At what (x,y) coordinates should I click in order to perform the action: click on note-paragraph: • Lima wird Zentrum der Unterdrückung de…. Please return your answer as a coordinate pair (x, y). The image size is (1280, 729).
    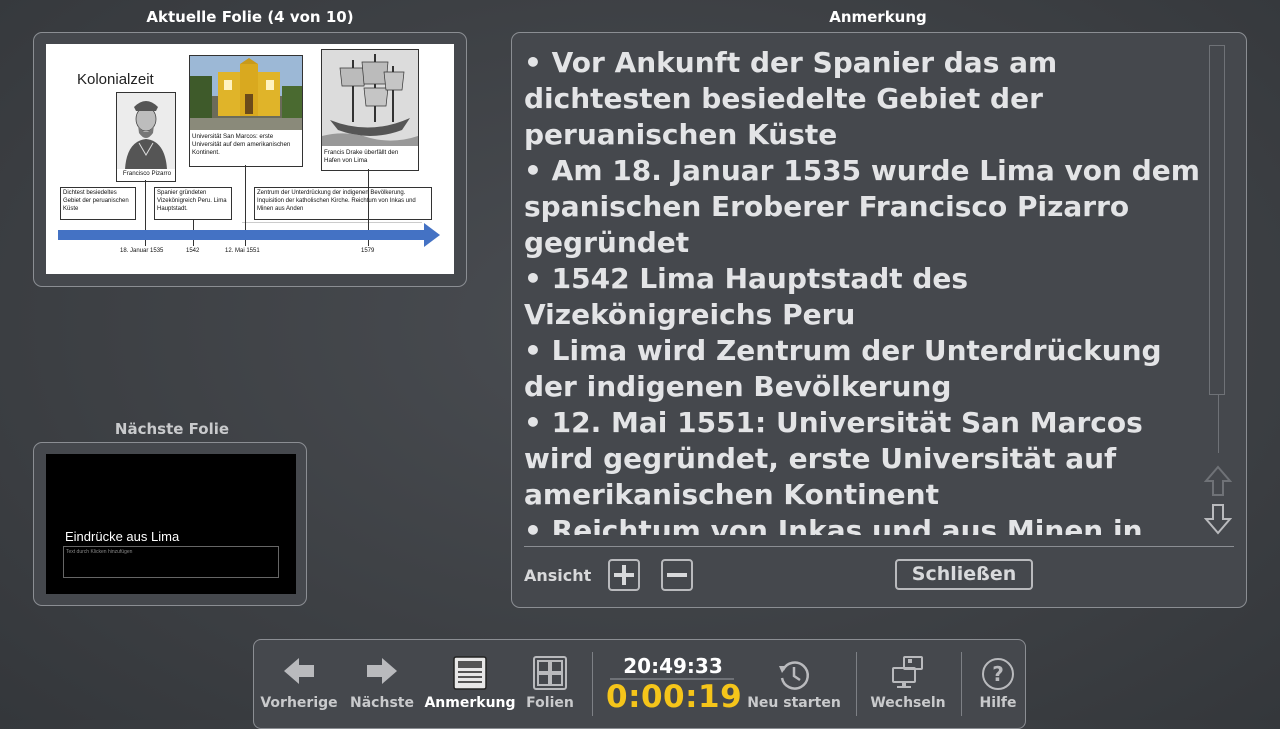
    Looking at the image, I should click on (843, 368).